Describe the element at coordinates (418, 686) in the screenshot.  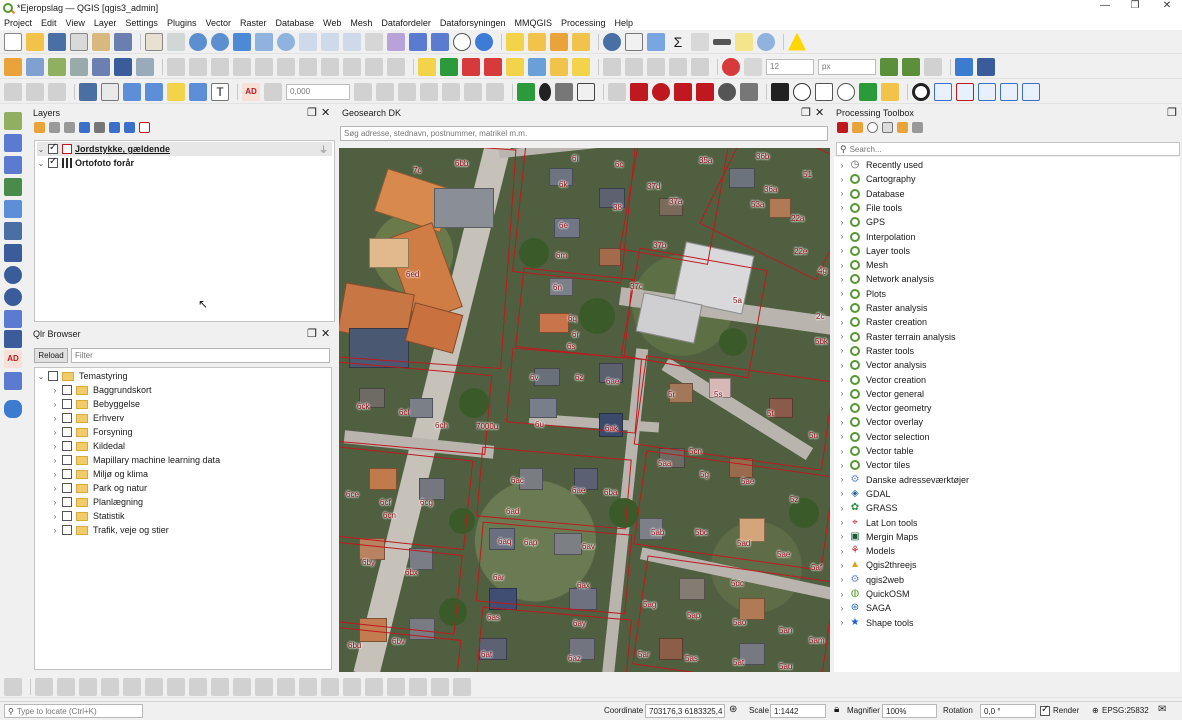
I see `scale-icon` at that location.